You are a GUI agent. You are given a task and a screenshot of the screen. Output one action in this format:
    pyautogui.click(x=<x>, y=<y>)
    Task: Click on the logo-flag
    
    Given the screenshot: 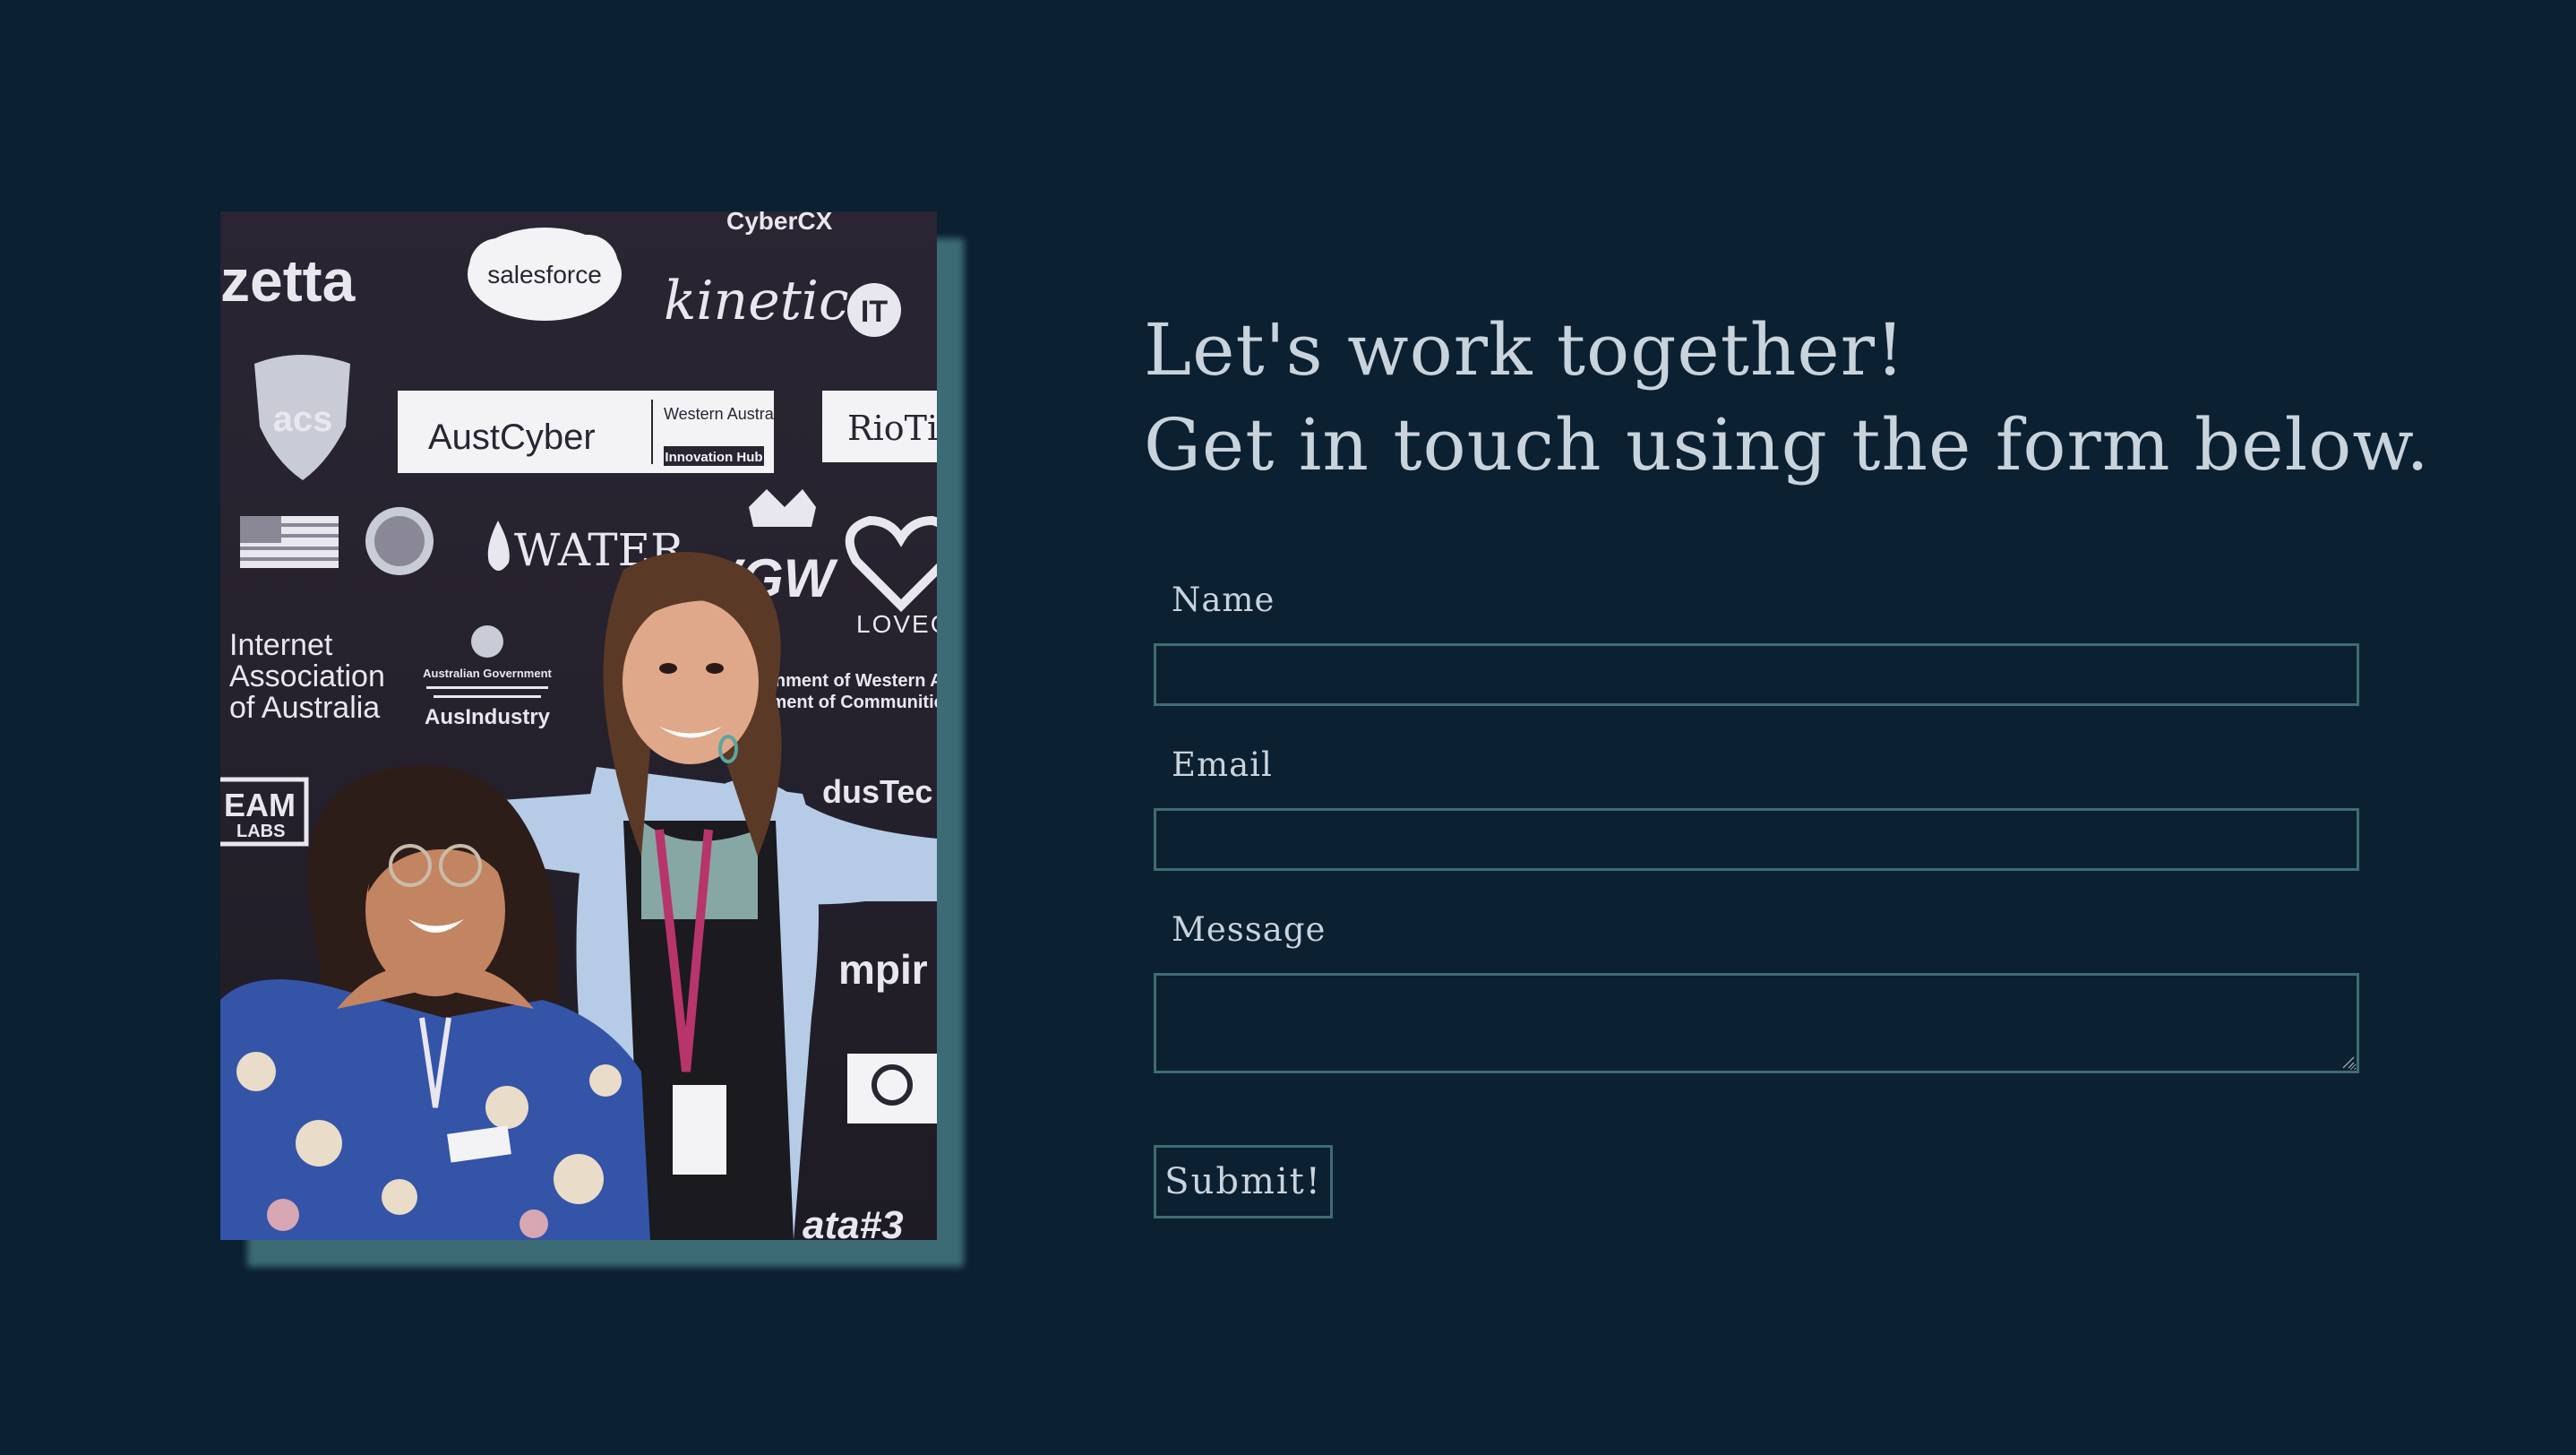 What is the action you would take?
    pyautogui.click(x=289, y=542)
    